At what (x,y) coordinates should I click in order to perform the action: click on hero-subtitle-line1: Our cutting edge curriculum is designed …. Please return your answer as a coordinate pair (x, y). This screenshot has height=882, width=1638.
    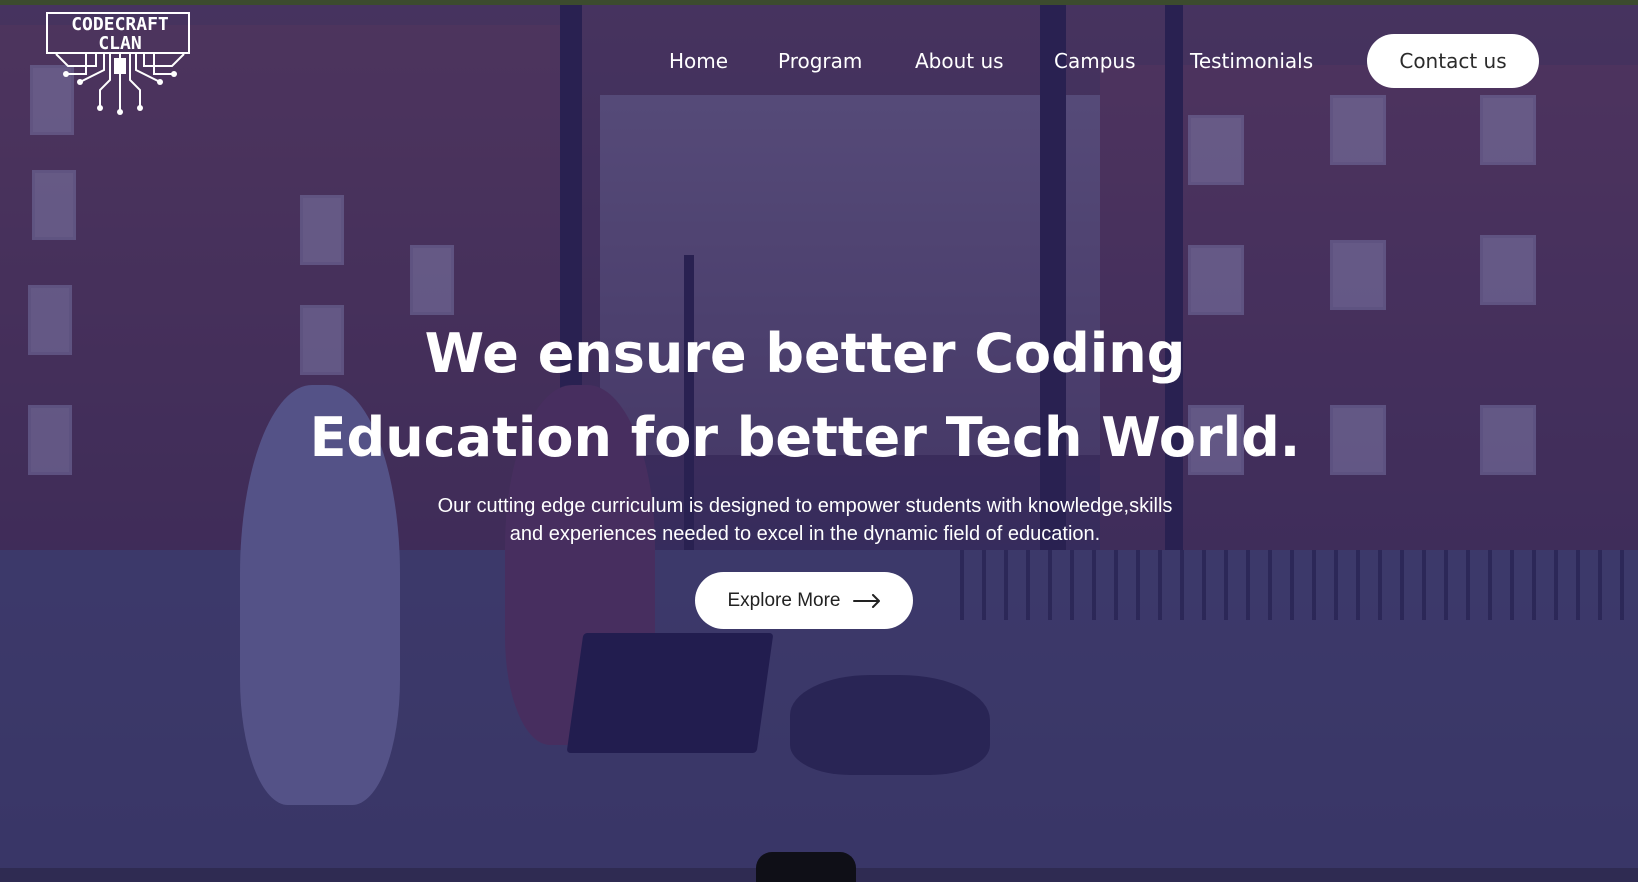
    Looking at the image, I should click on (805, 506).